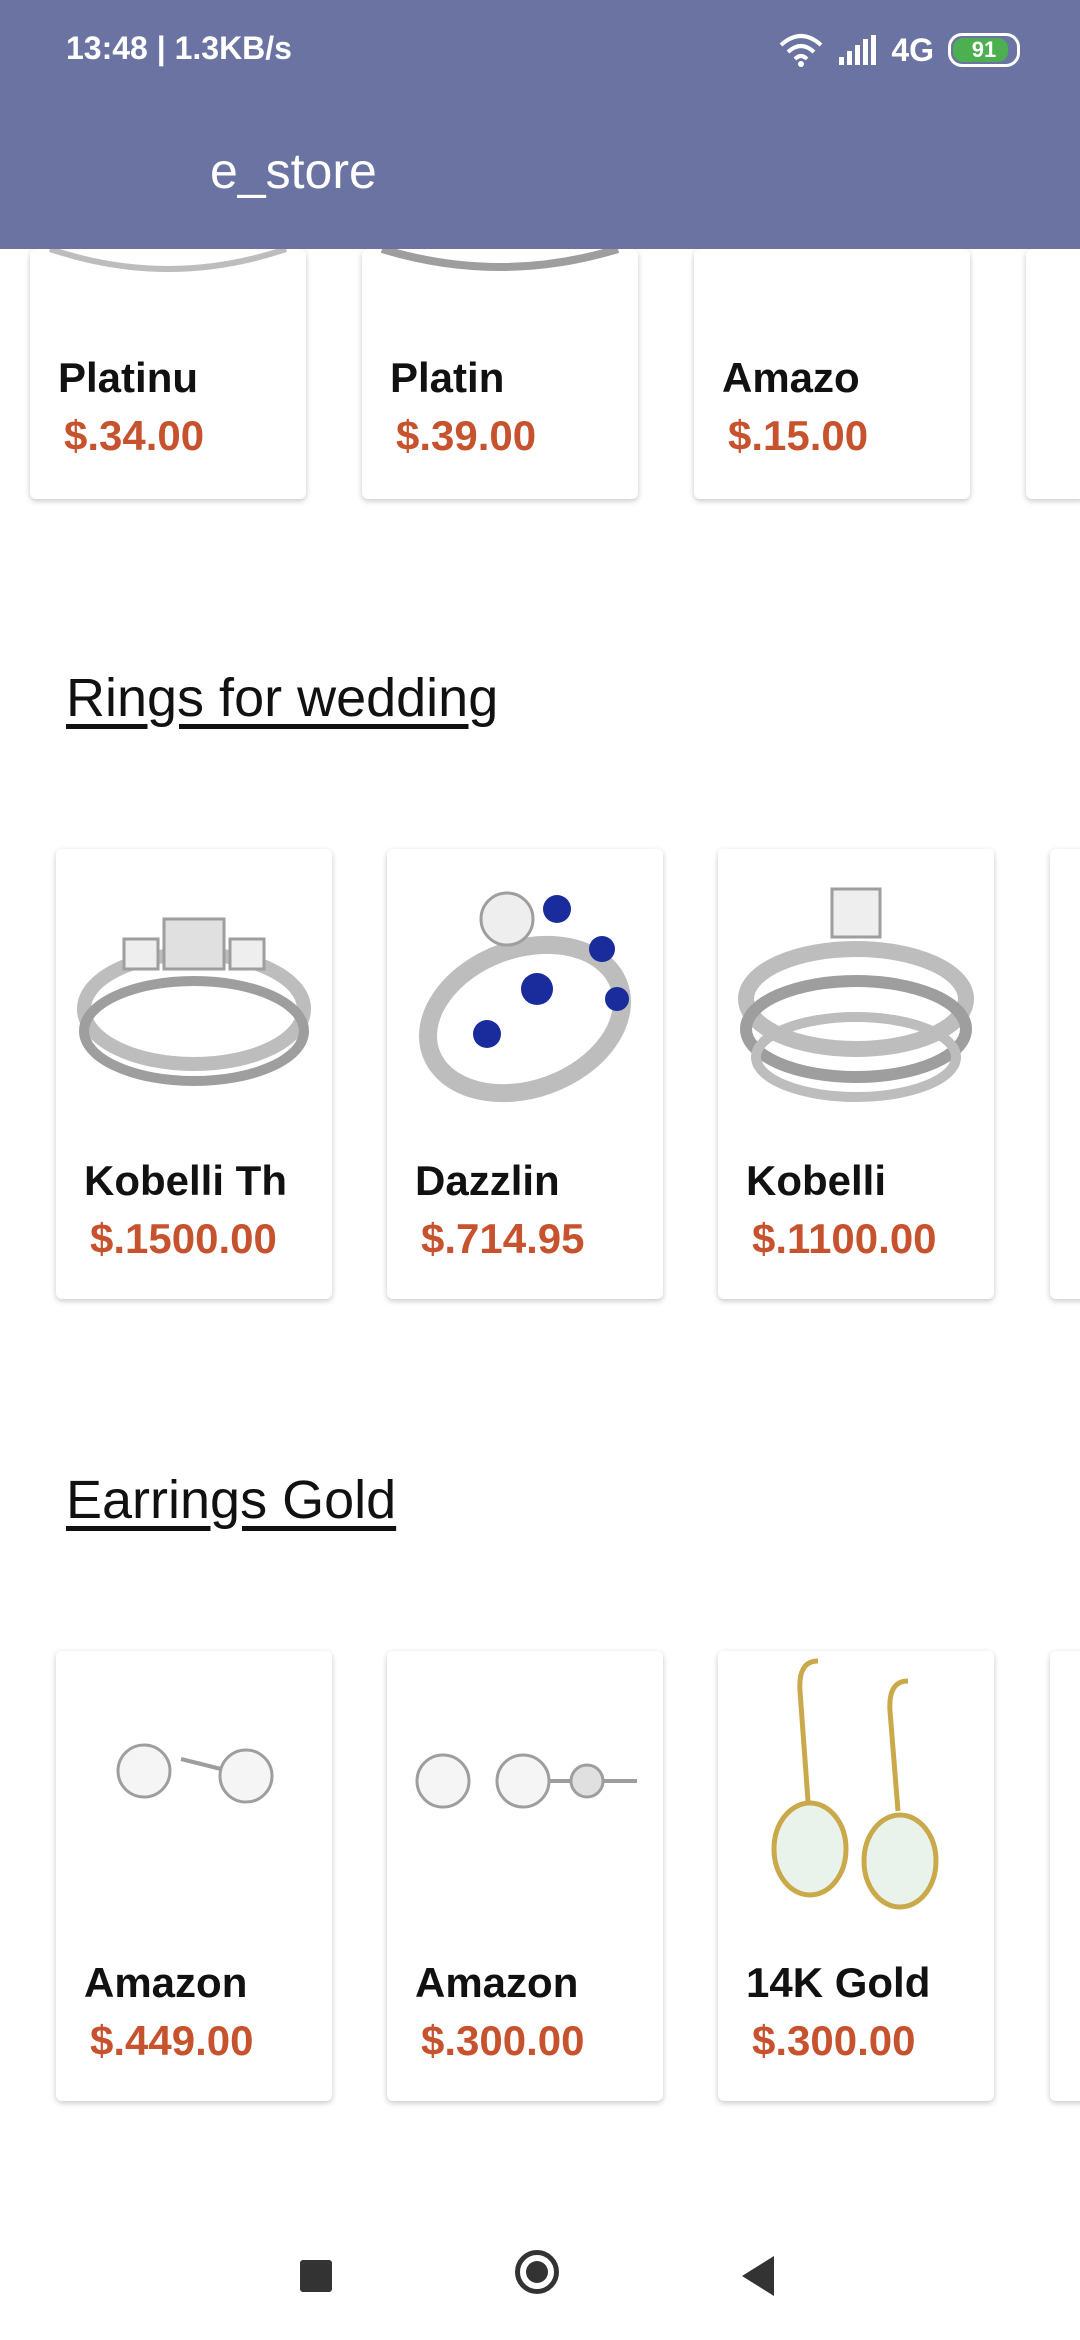 This screenshot has height=2340, width=1080. I want to click on app-bar: 13:48 | 1.3KB/s 4G 91 e_store, so click(540, 124).